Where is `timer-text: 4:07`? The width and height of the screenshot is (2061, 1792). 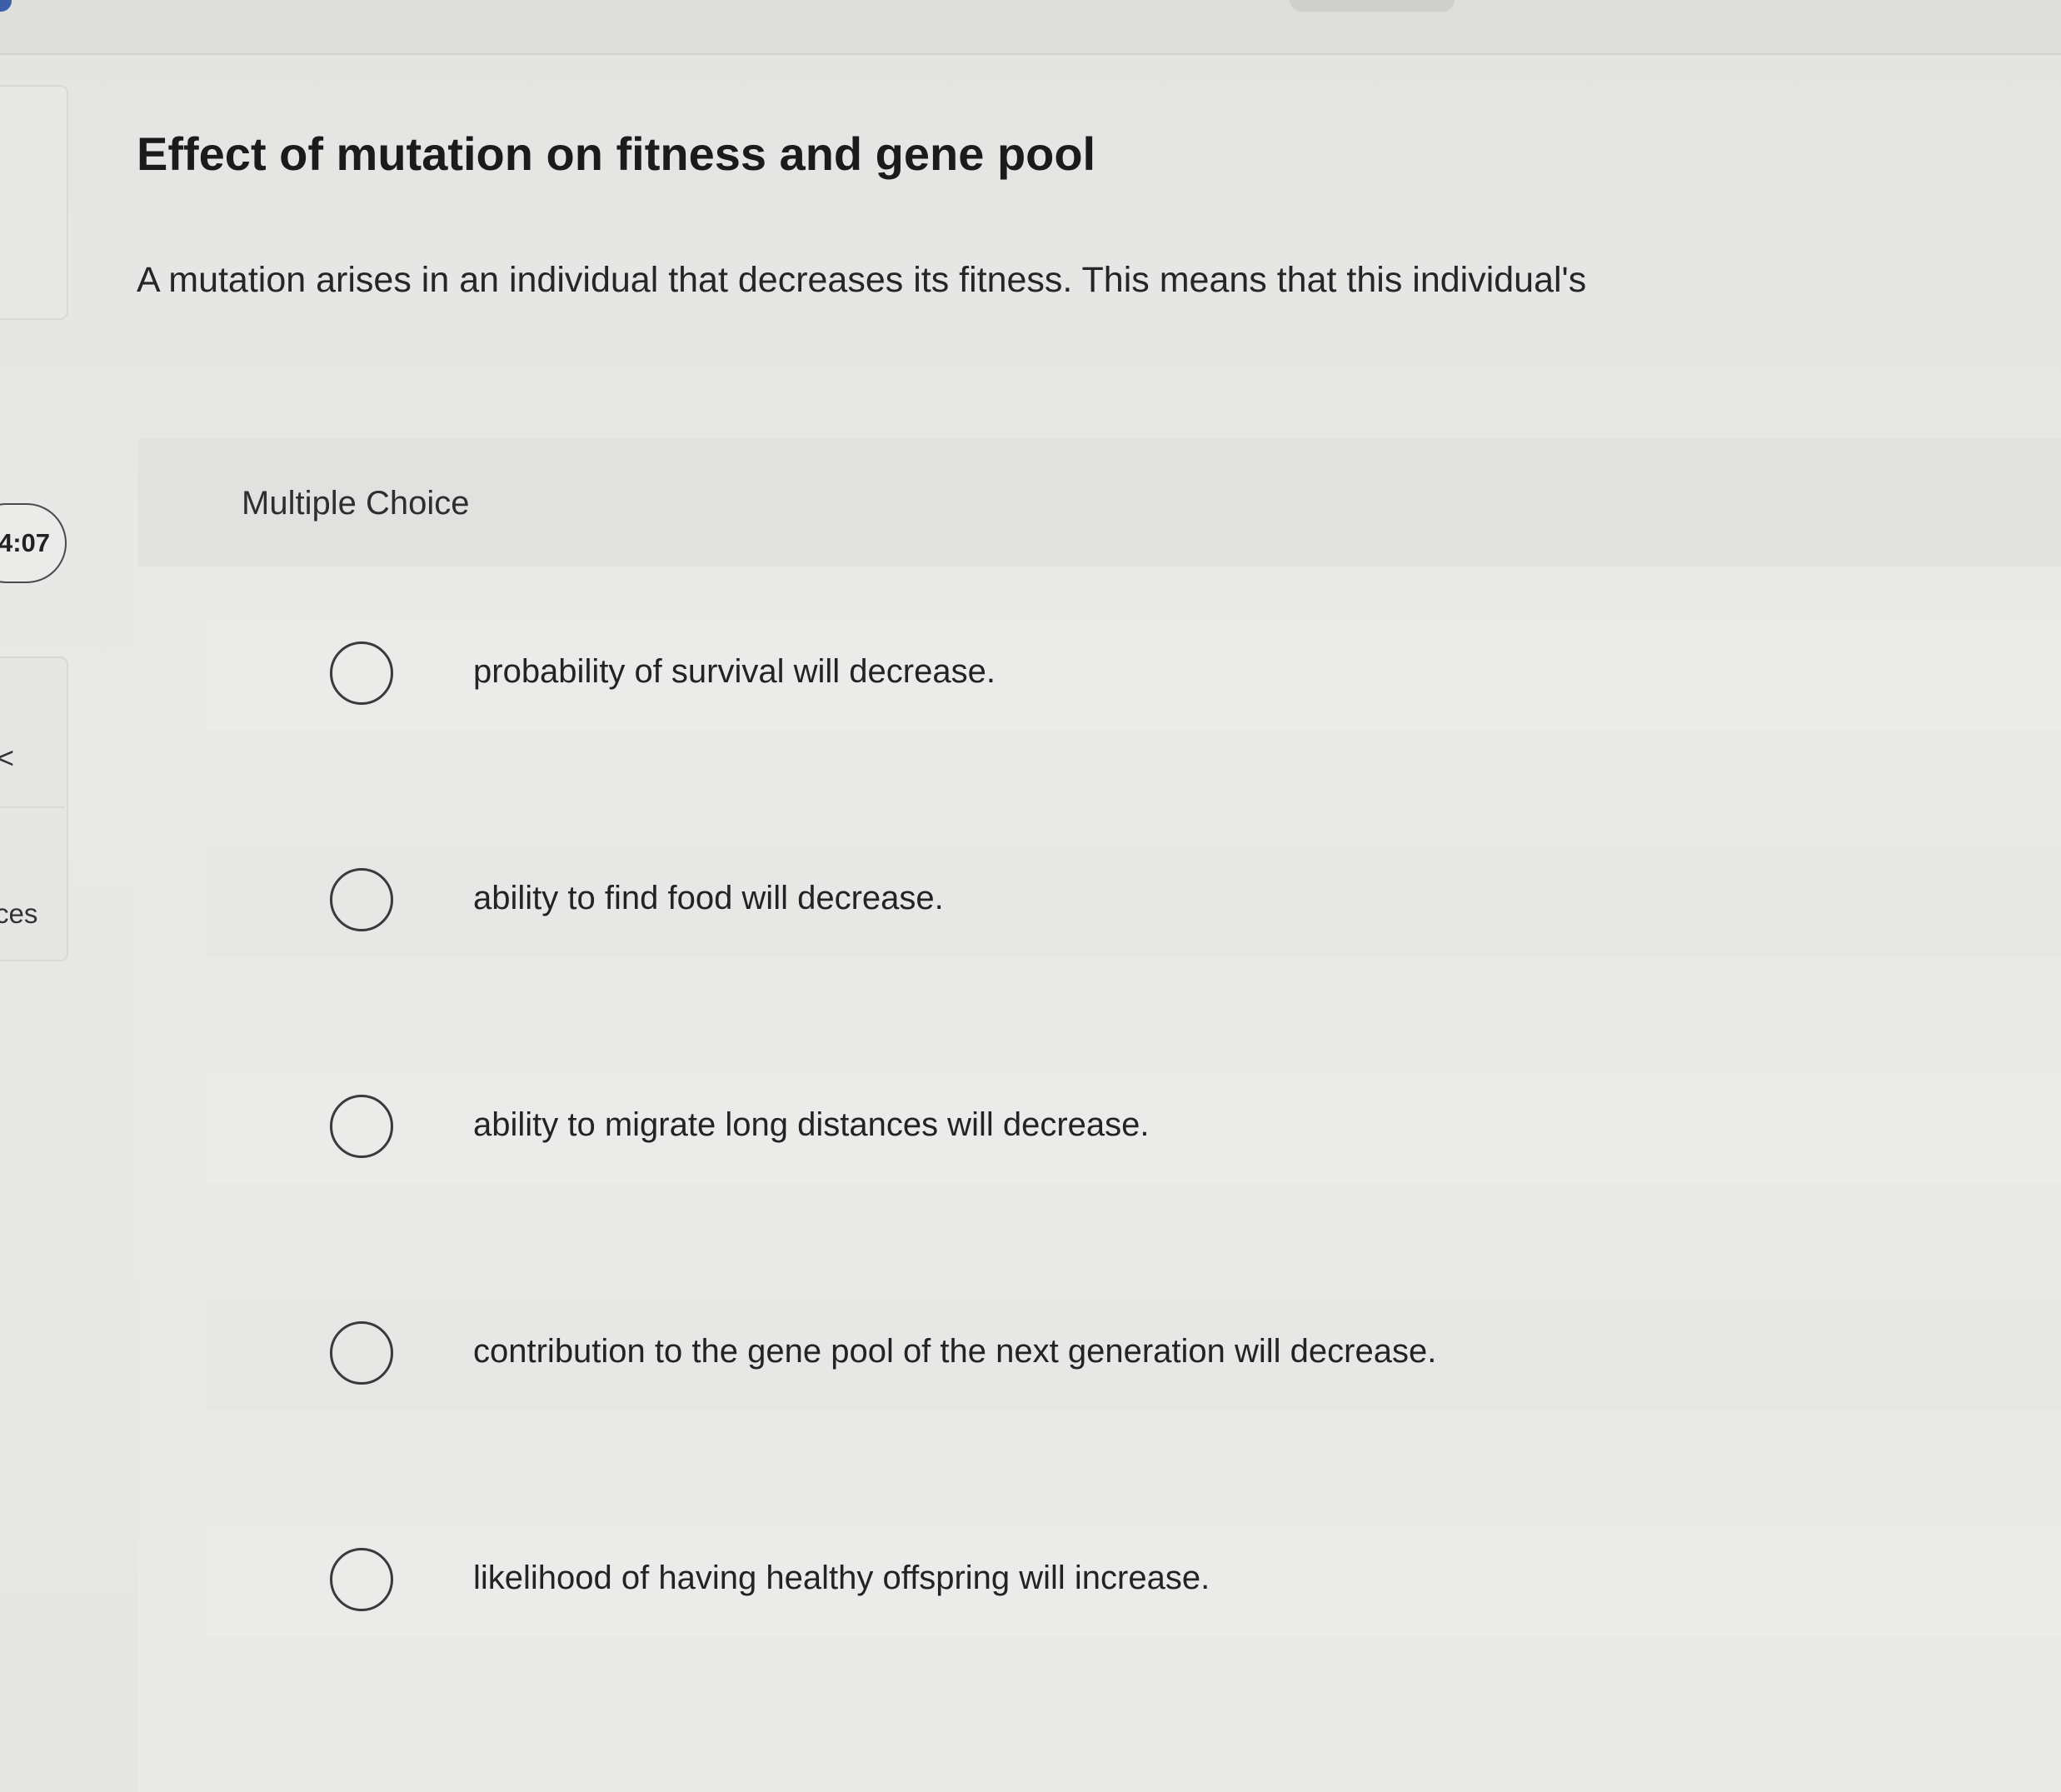 timer-text: 4:07 is located at coordinates (25, 542).